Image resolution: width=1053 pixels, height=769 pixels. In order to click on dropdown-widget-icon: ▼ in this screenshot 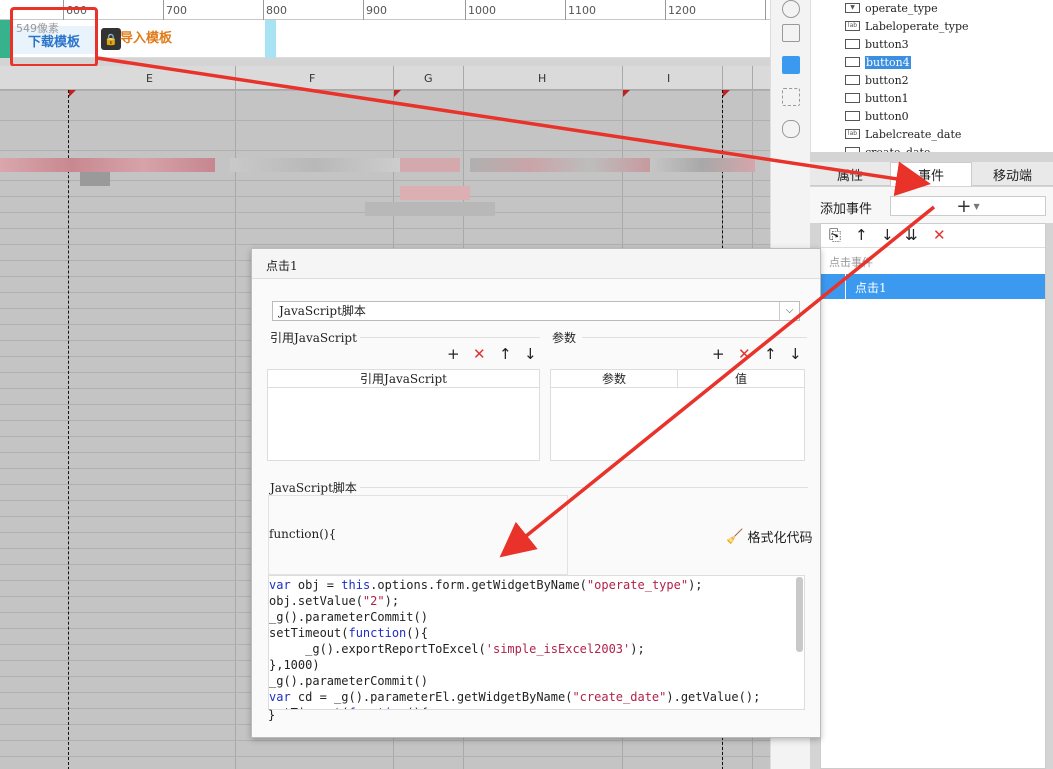, I will do `click(852, 8)`.